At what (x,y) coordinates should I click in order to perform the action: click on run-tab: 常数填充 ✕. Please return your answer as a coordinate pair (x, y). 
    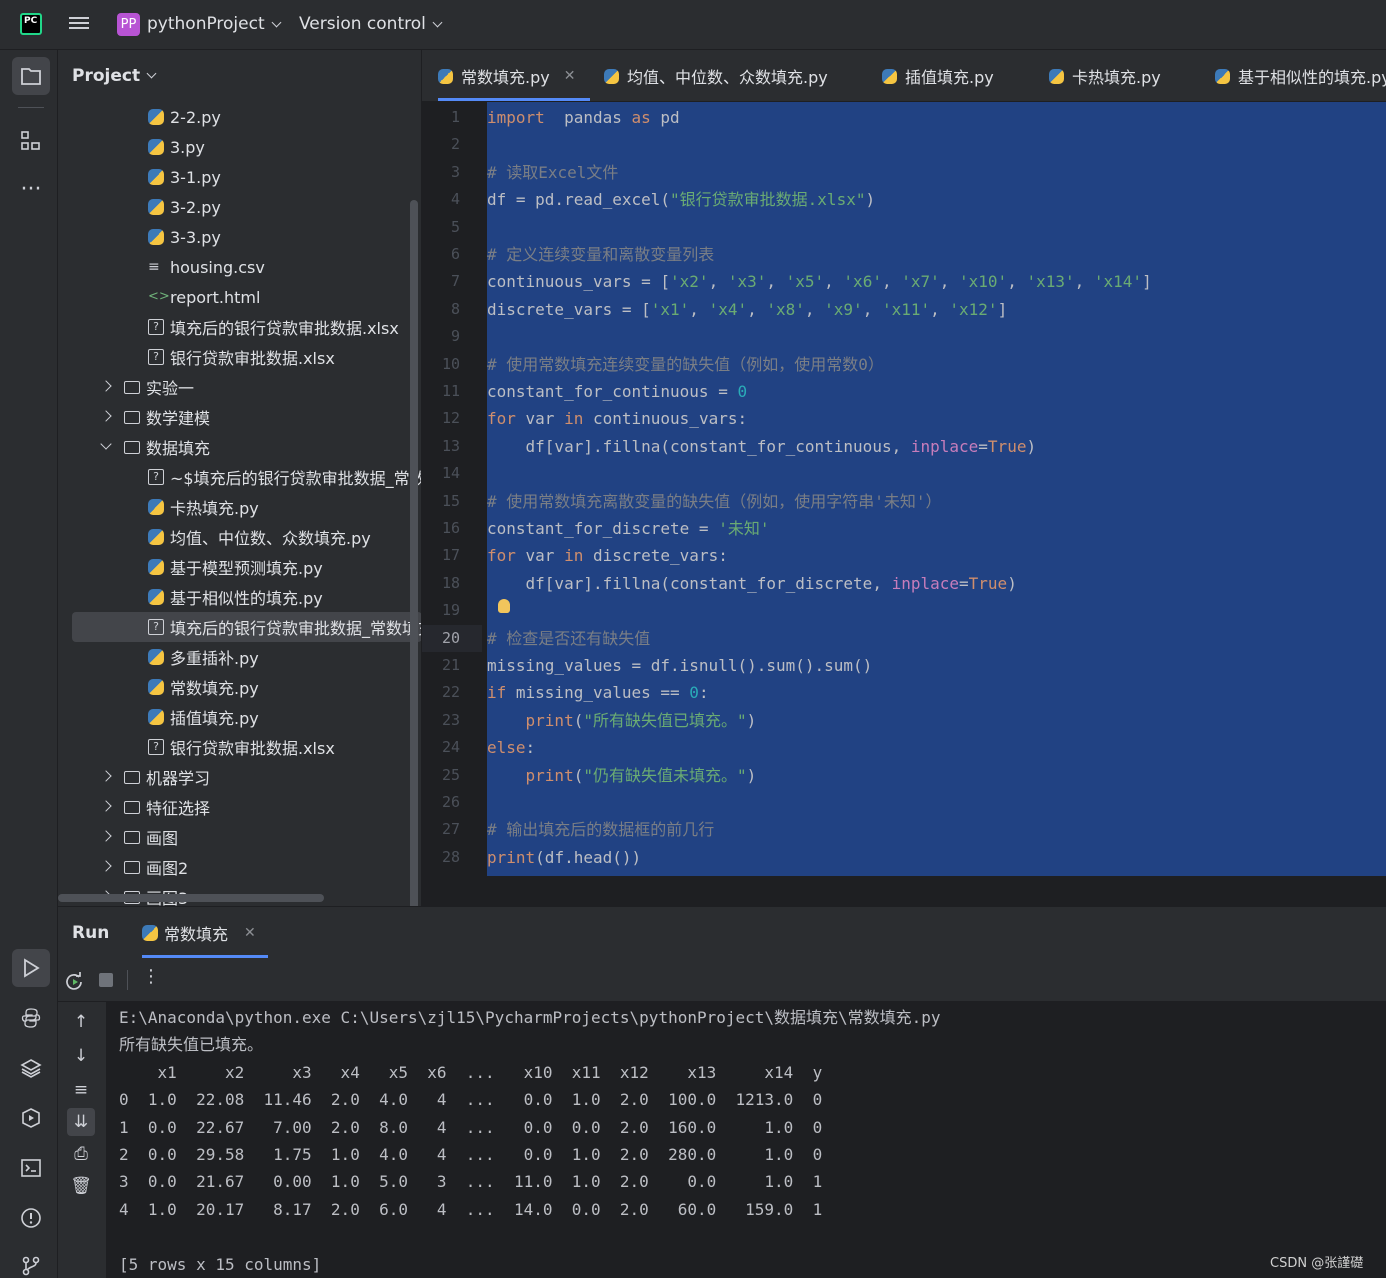
    Looking at the image, I should click on (205, 933).